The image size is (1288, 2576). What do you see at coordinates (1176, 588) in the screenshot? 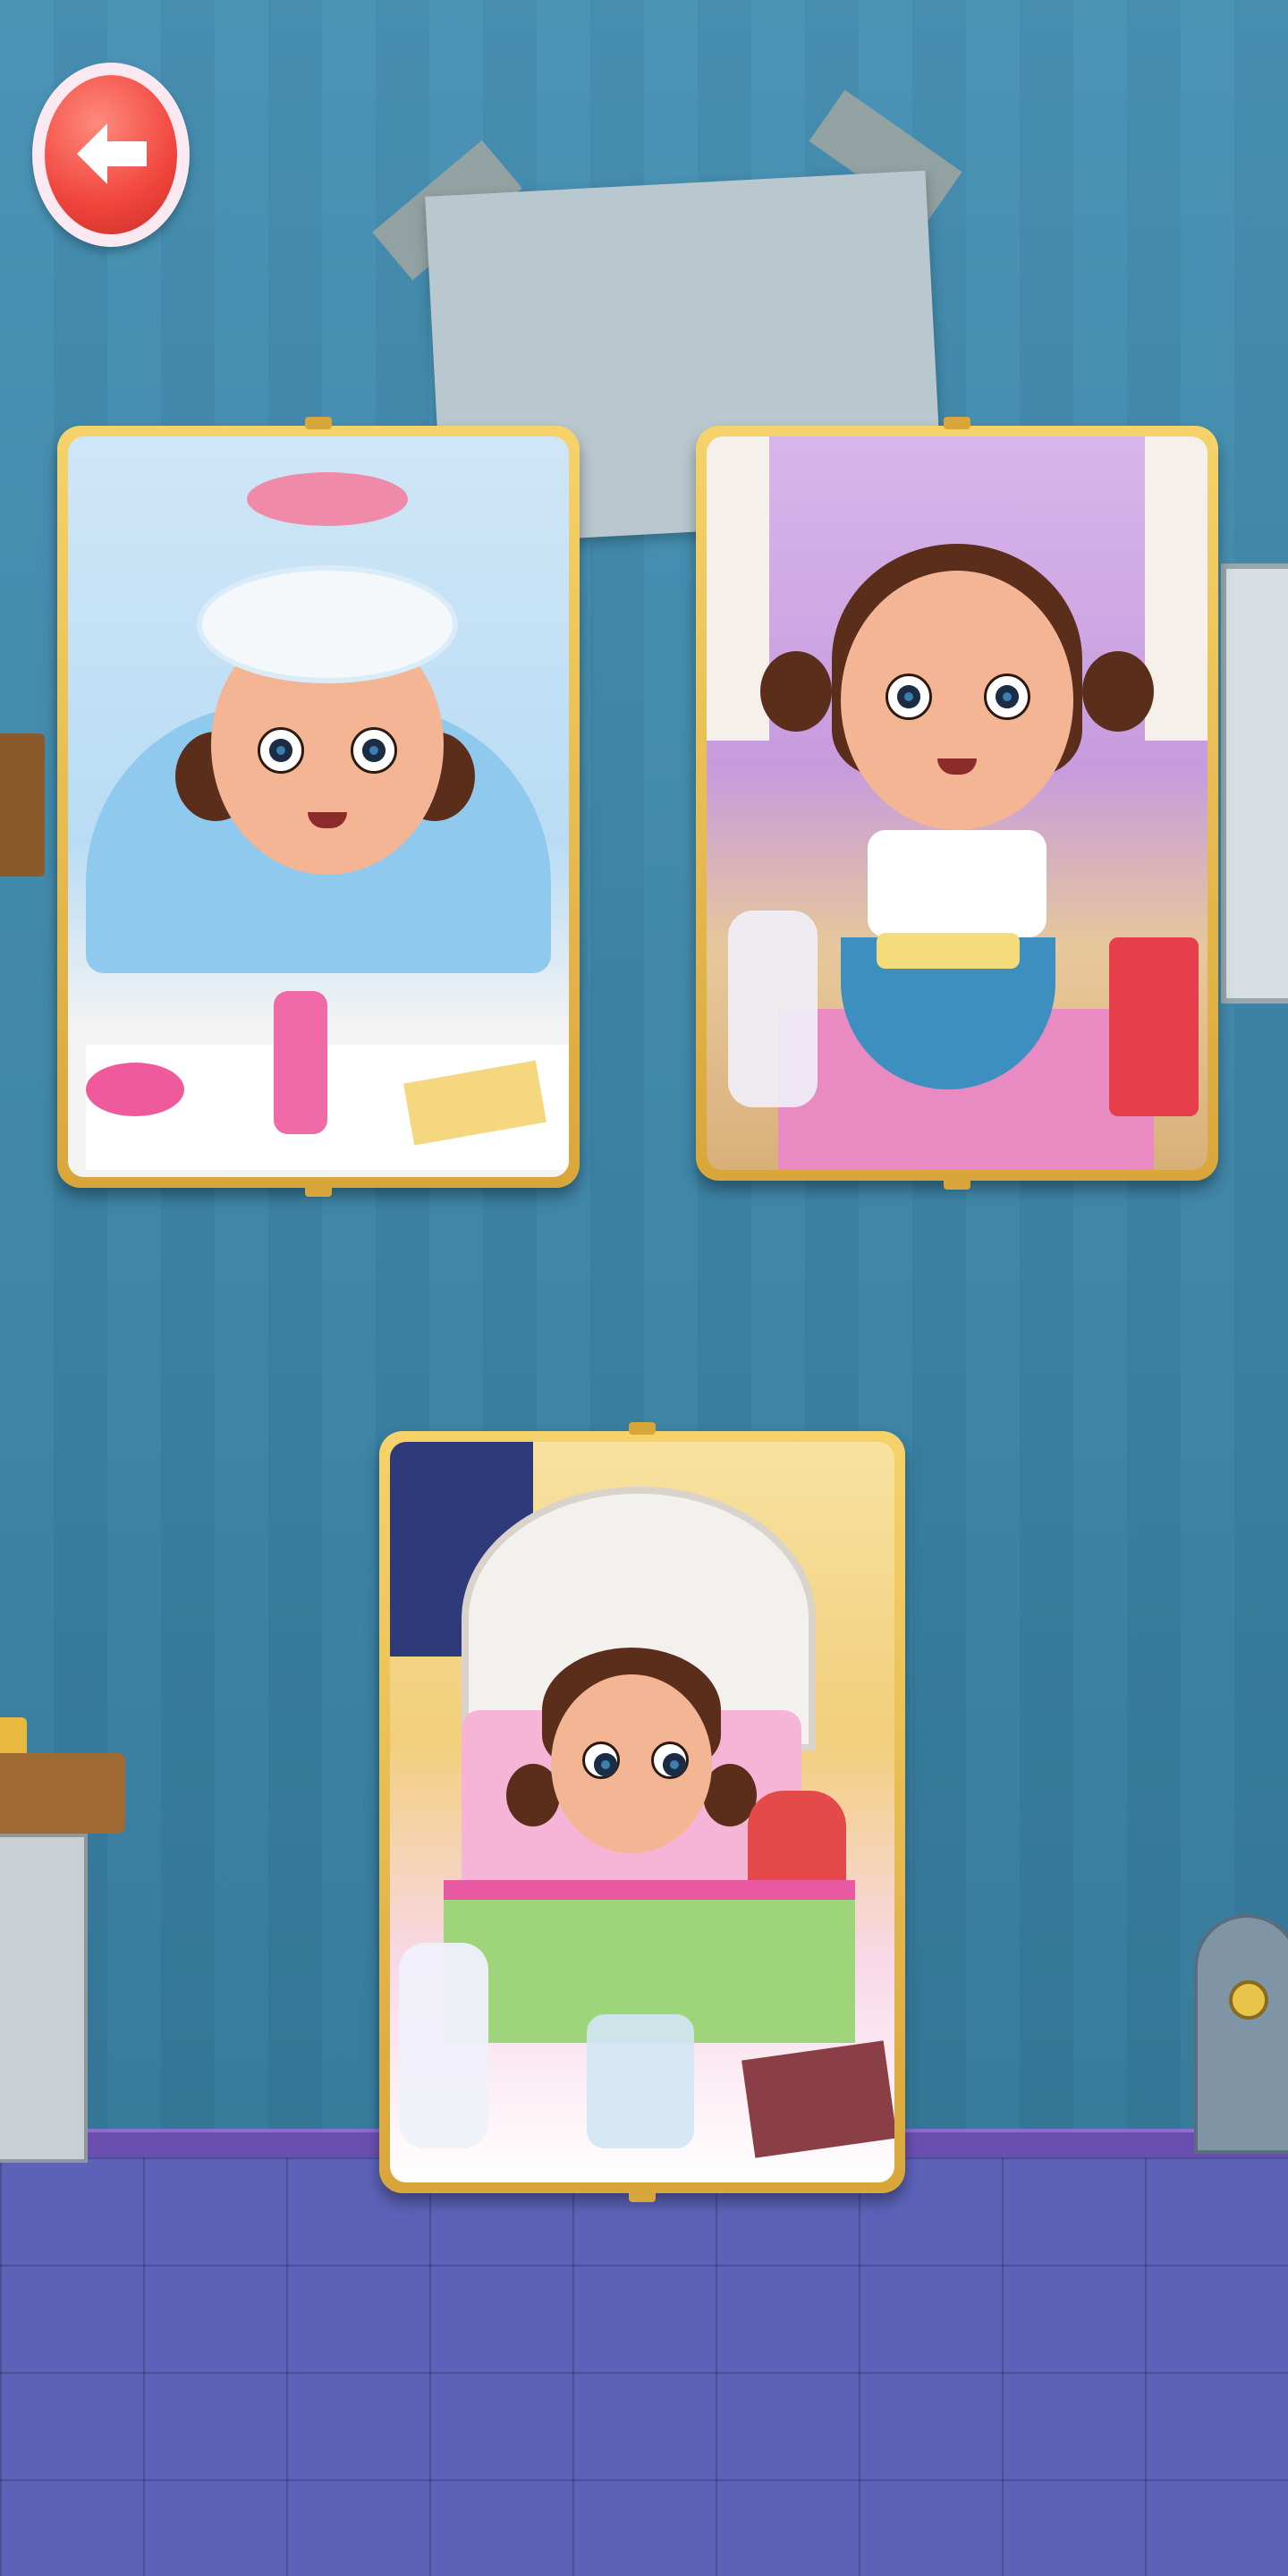
I see `curtain-right` at bounding box center [1176, 588].